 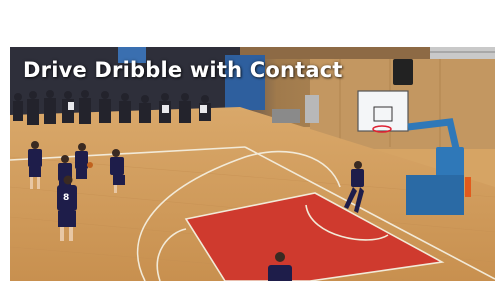 I want to click on jersey-number: 8, so click(x=66, y=198).